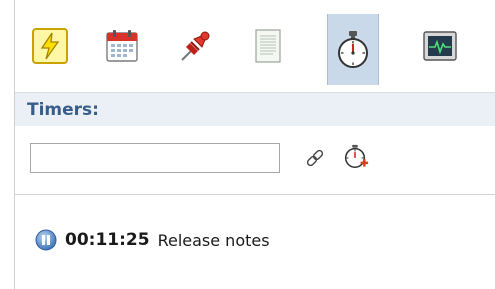  I want to click on pause-icon, so click(46, 240).